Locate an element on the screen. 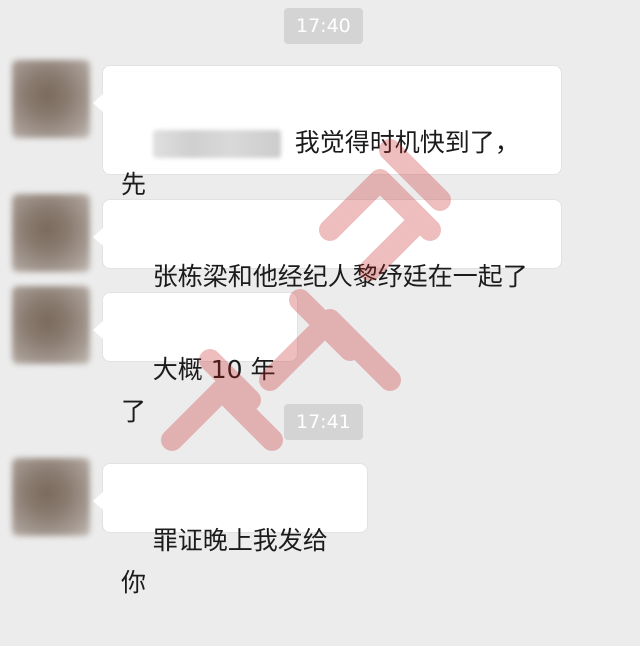  message-text: 张栋梁和他经纪人黎纾廷在一起了 is located at coordinates (340, 276).